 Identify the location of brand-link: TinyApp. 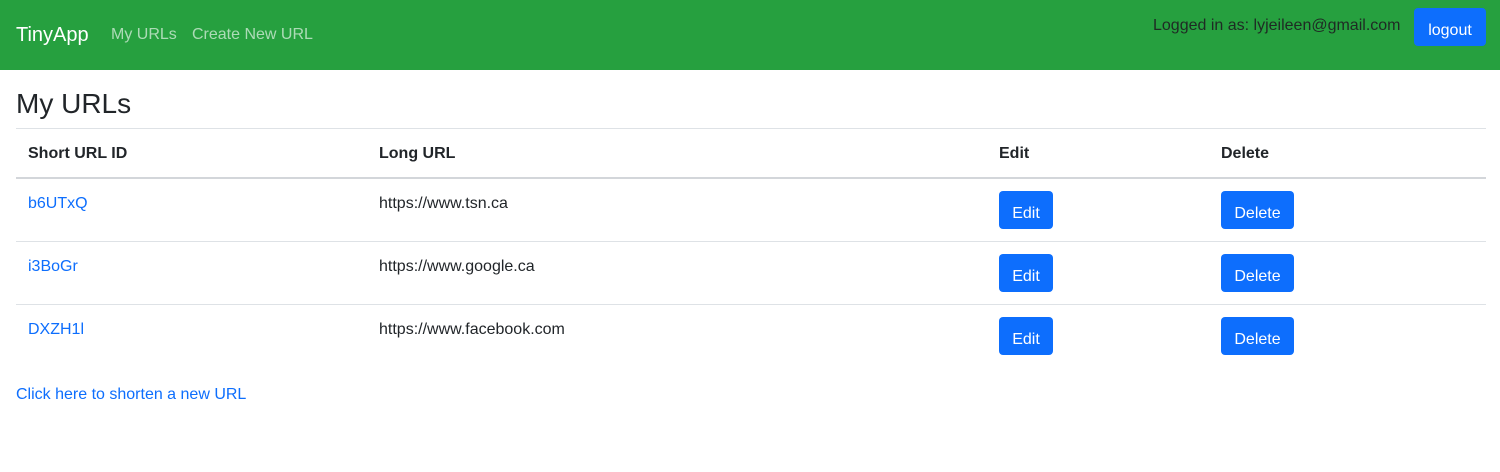
(52, 35).